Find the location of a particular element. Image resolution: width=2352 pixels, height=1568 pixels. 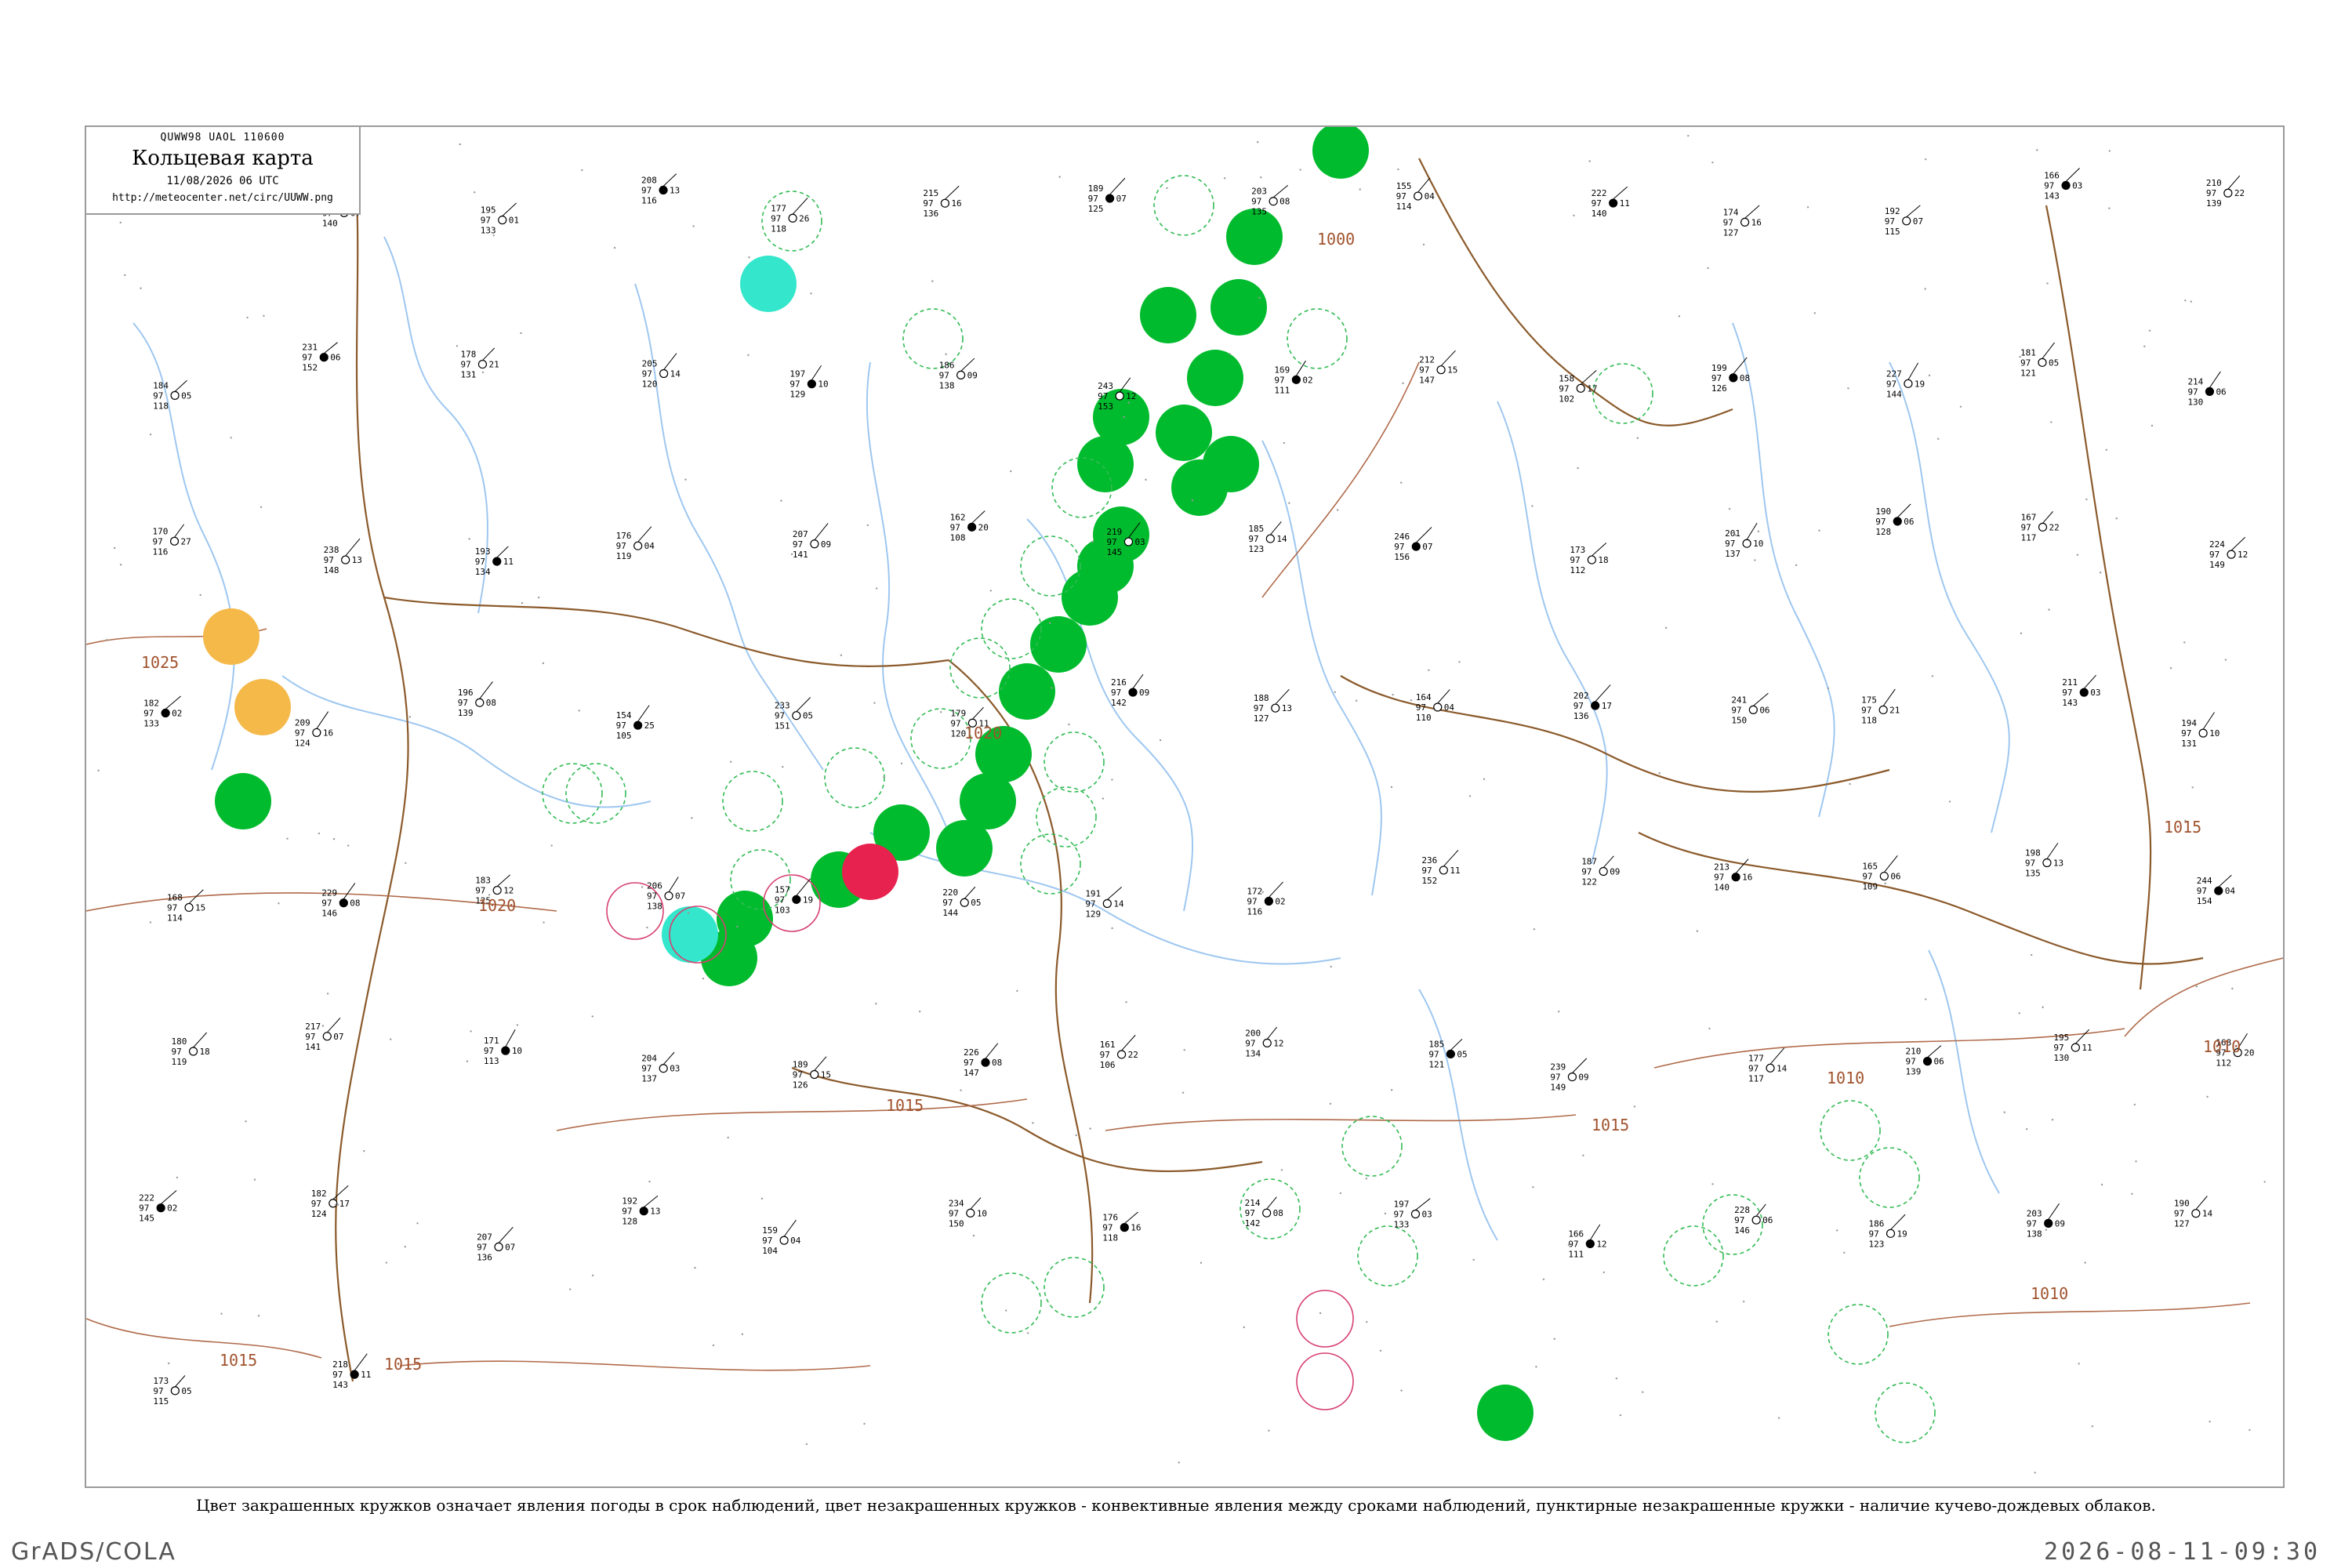

station-plot: 15597 04 114 is located at coordinates (1416, 195).